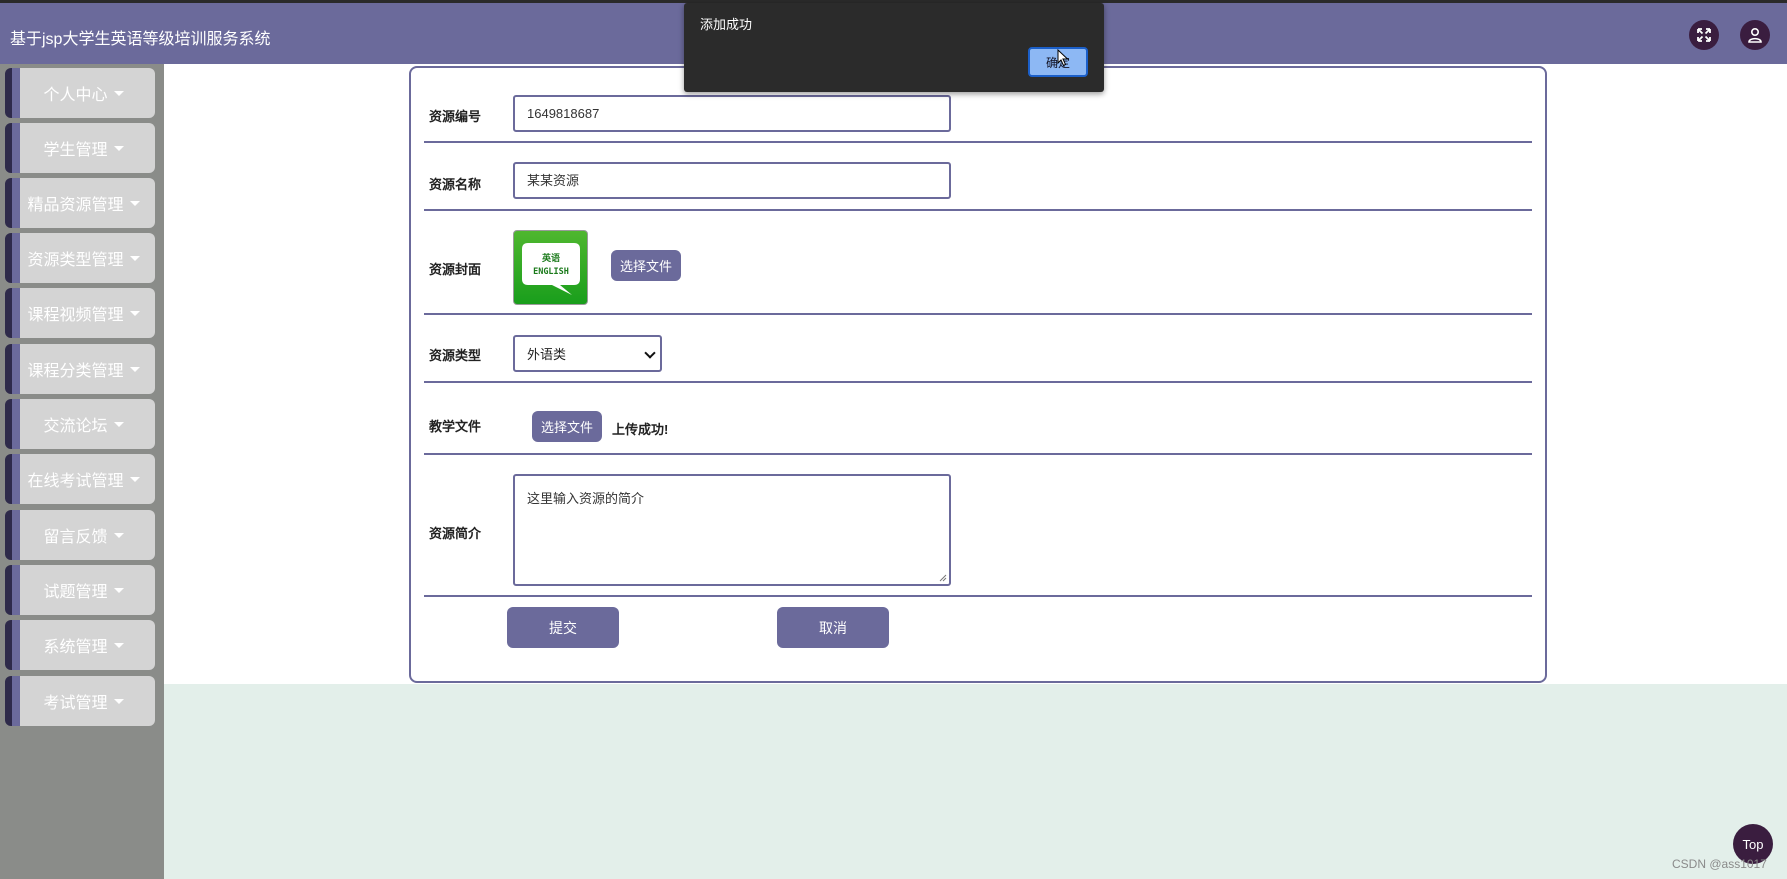  I want to click on english-chat-icon: 英语 ENGLISH, so click(551, 269).